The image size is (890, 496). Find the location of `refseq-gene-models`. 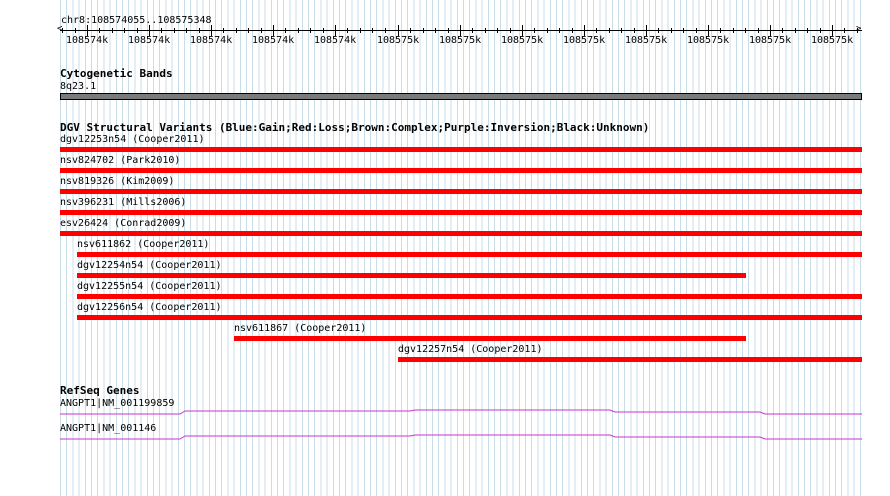

refseq-gene-models is located at coordinates (461, 424).